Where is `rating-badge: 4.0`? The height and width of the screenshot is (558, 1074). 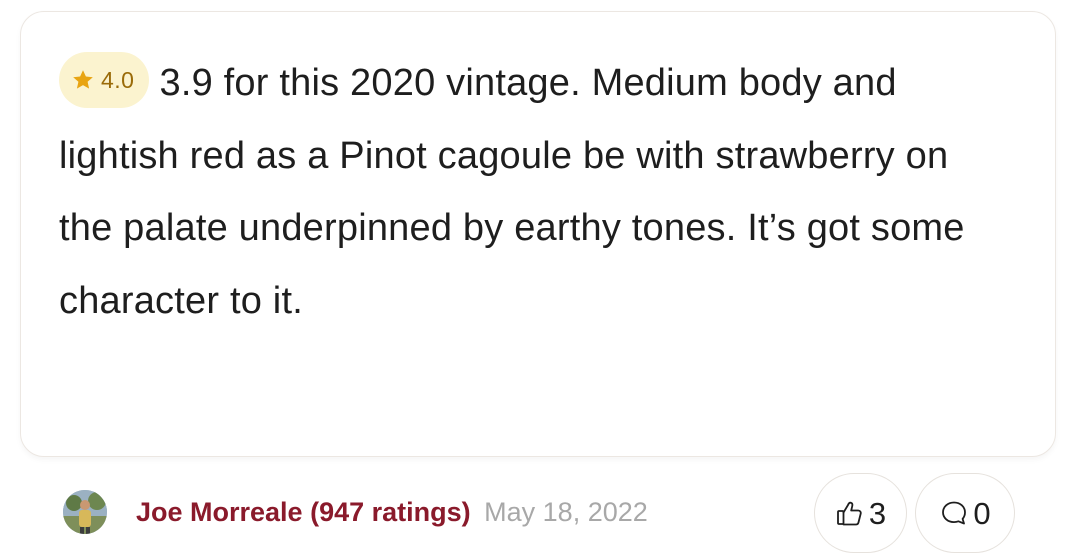 rating-badge: 4.0 is located at coordinates (104, 80).